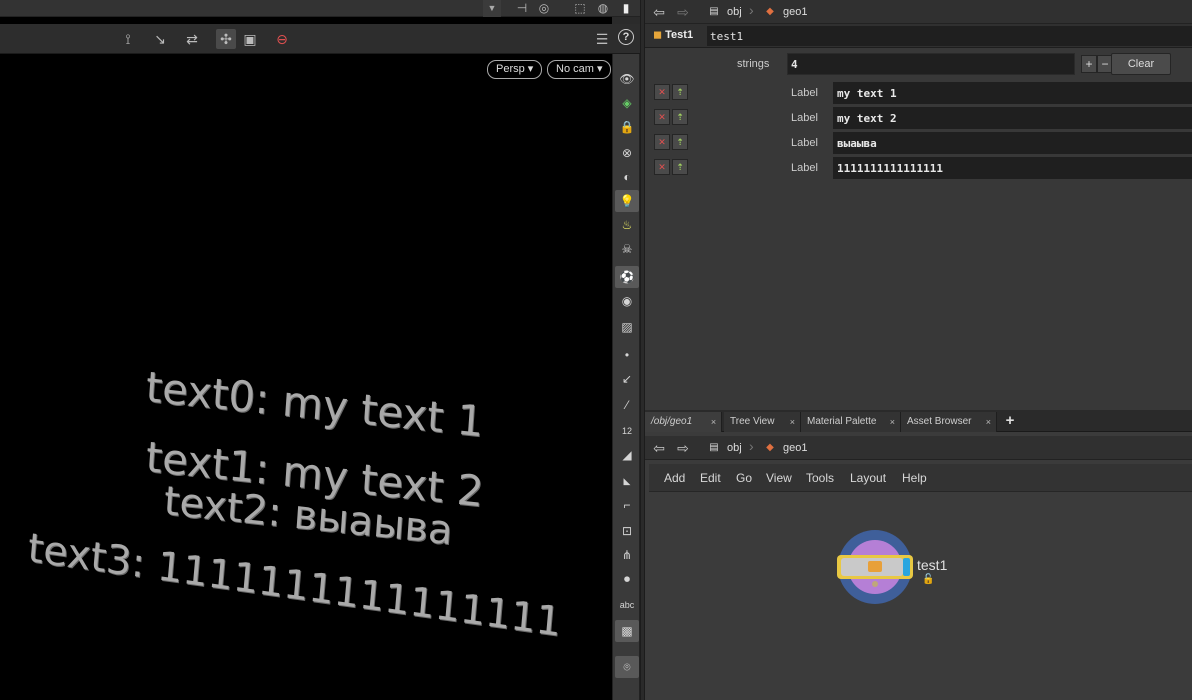 The width and height of the screenshot is (1192, 700). Describe the element at coordinates (522, 8) in the screenshot. I see `pin-icon: ⊣` at that location.